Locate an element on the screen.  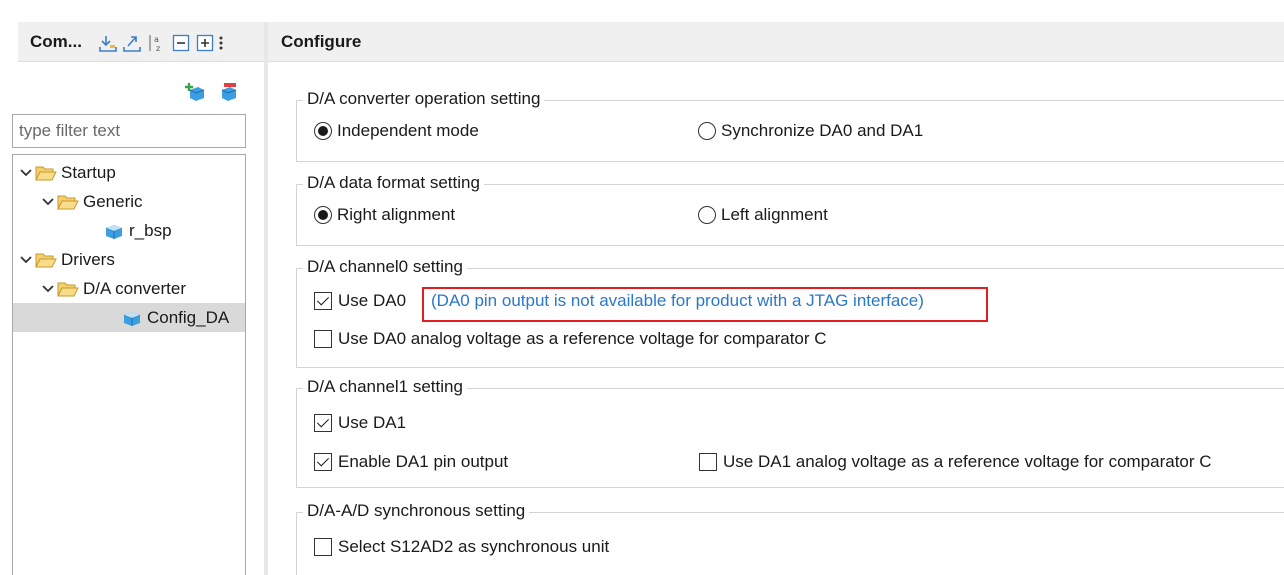
radio-label: Right alignment is located at coordinates (396, 214).